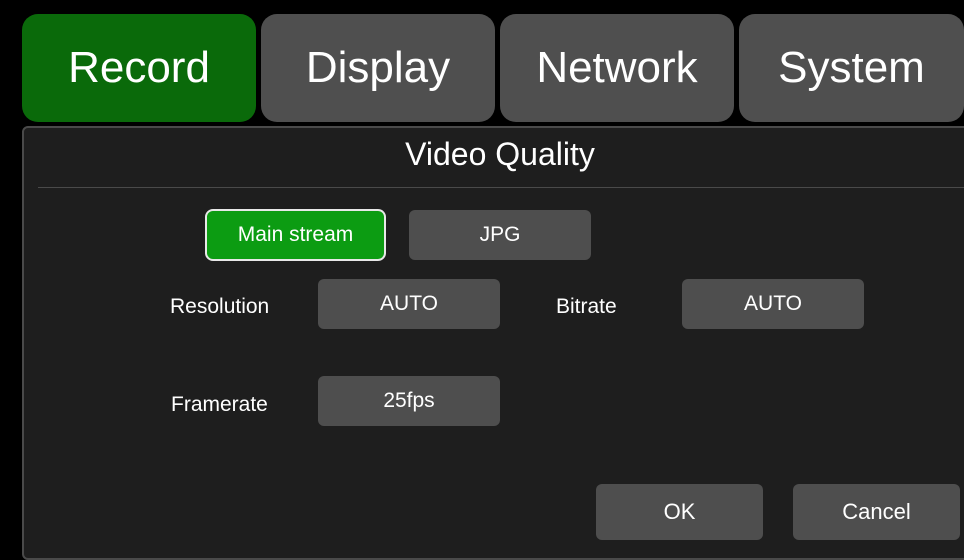  What do you see at coordinates (409, 304) in the screenshot?
I see `resolution-select: AUTO` at bounding box center [409, 304].